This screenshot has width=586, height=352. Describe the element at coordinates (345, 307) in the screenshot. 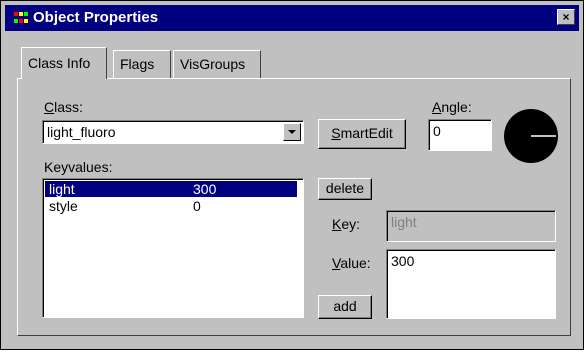

I see `add-button: add` at that location.